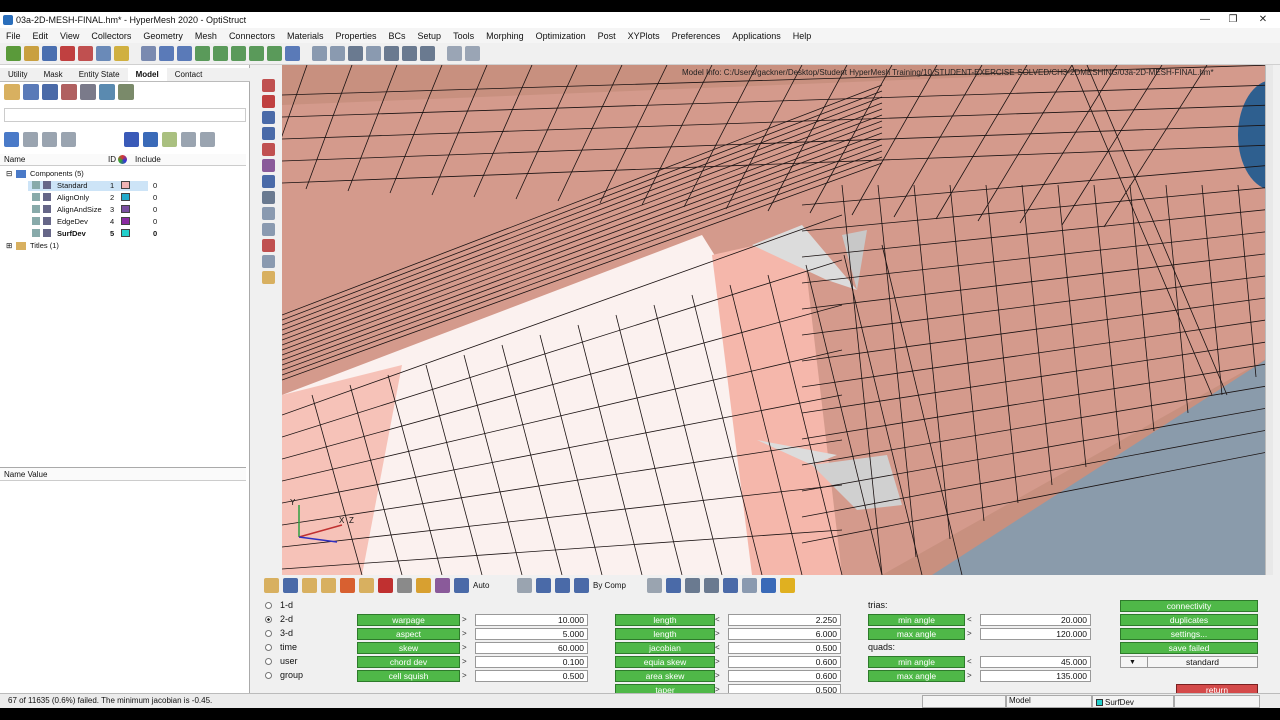 The width and height of the screenshot is (1280, 720). Describe the element at coordinates (123, 246) in the screenshot. I see `tree-titles-folder: ⊞ Titles (1)` at that location.